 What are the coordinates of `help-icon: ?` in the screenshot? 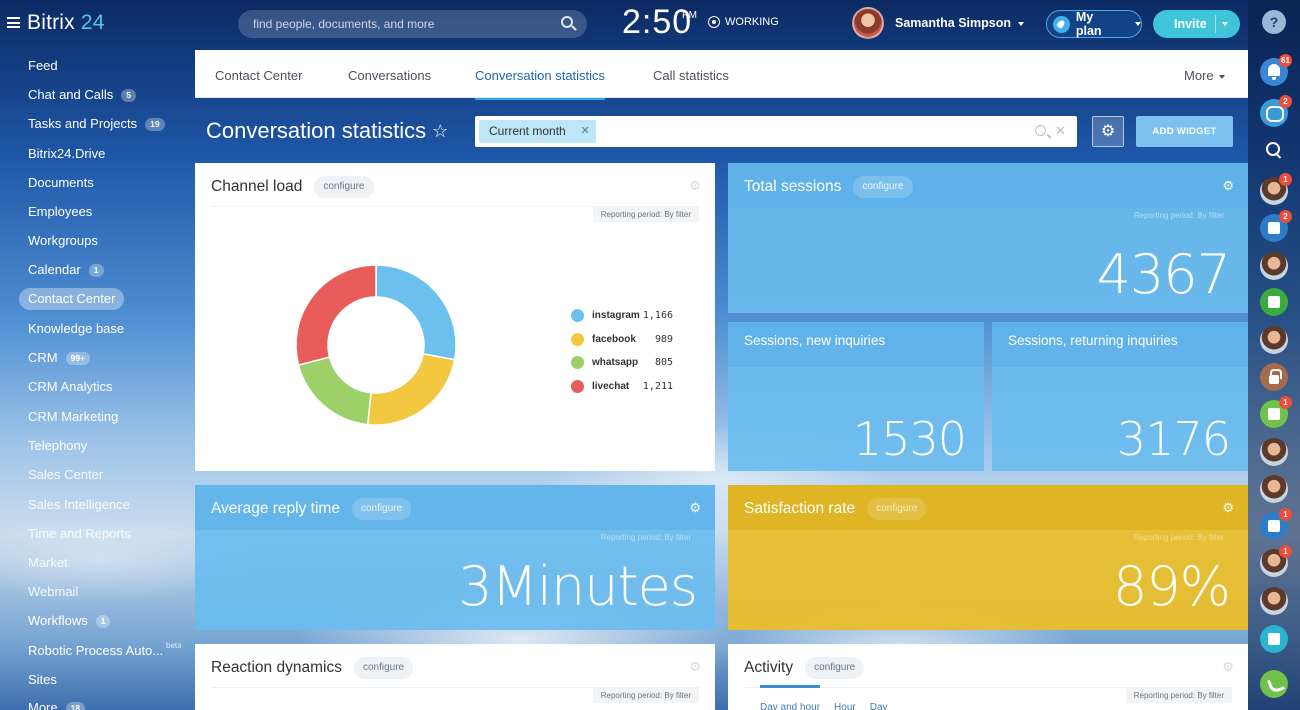 It's located at (1274, 22).